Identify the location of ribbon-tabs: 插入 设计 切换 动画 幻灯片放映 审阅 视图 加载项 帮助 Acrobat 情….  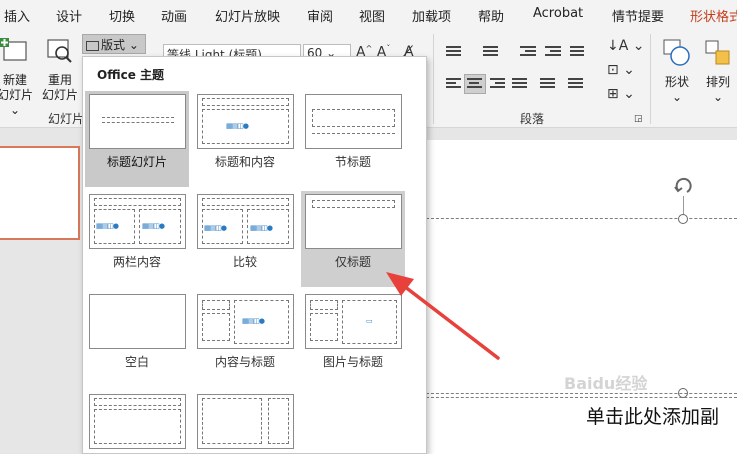
(368, 14).